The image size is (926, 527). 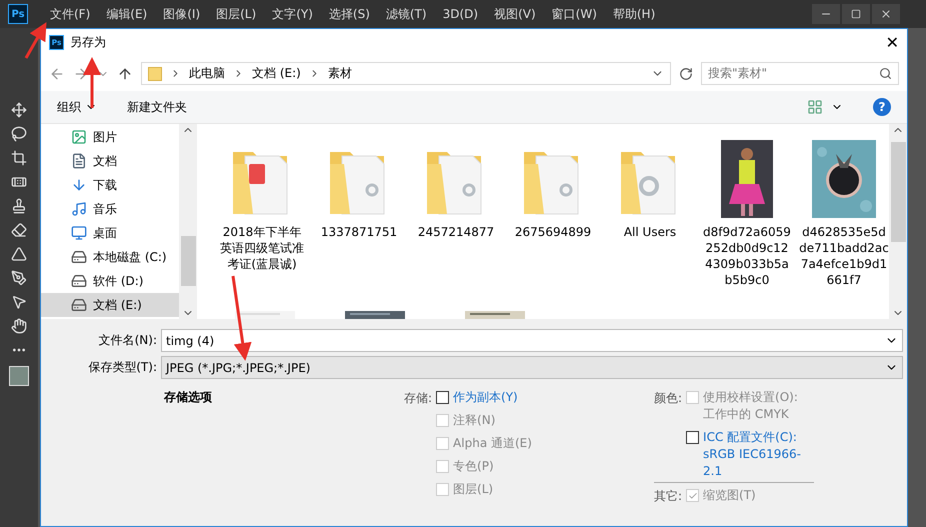 I want to click on file-name: 1337871751, so click(x=359, y=232).